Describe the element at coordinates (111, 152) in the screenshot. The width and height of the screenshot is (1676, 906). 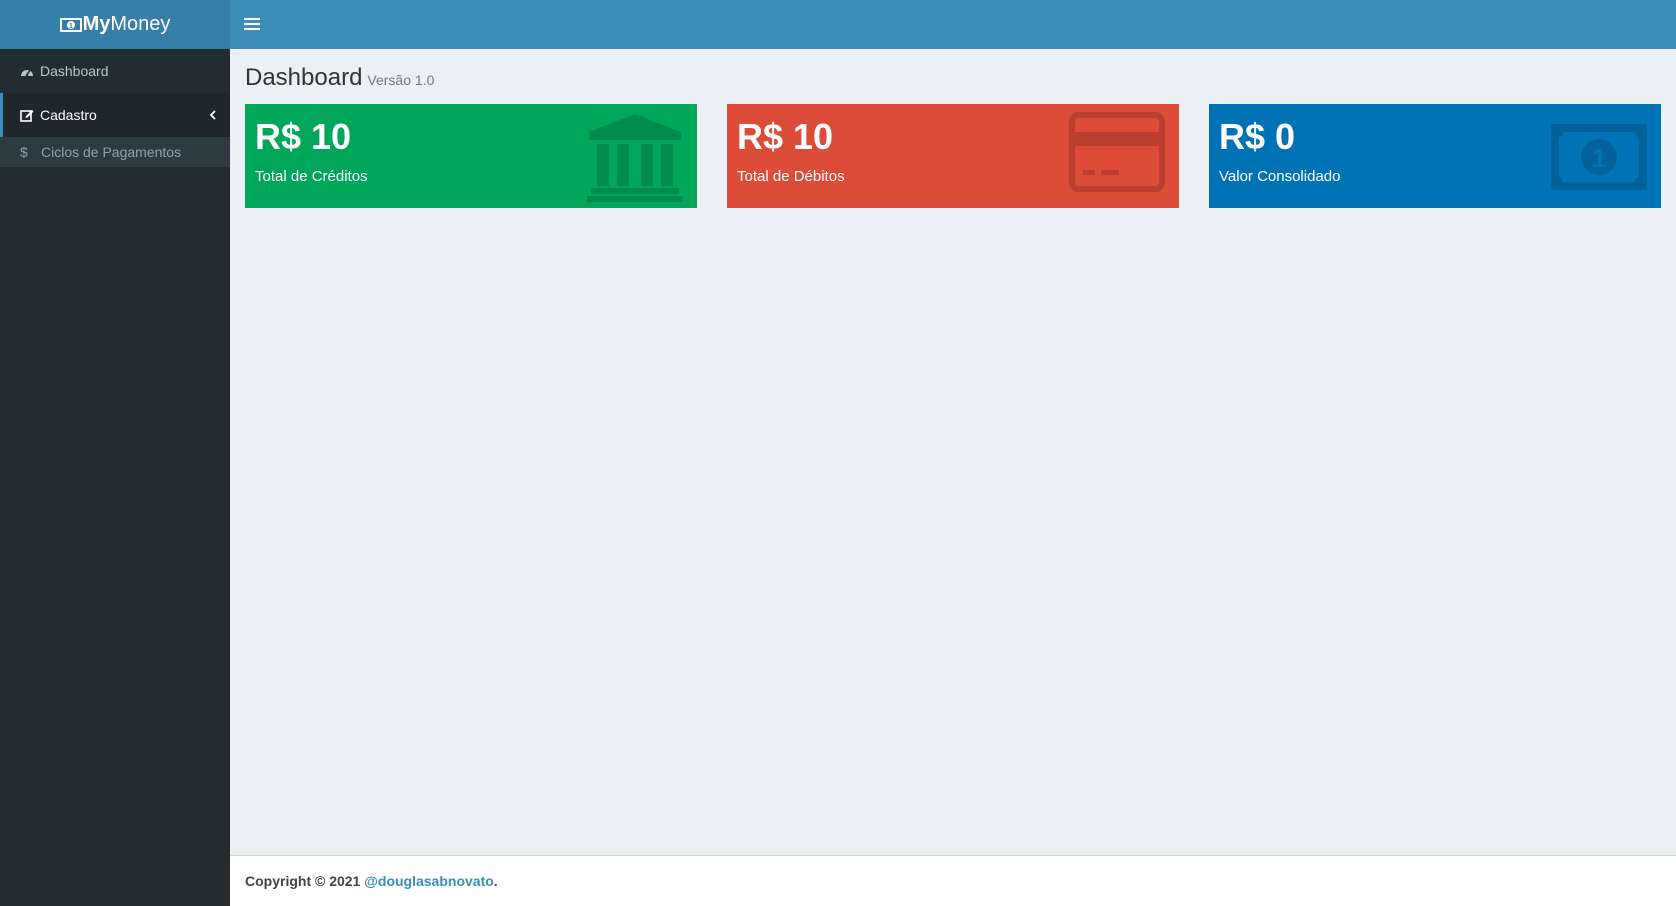
I see `sidebar-item-label: Ciclos de Pagamentos` at that location.